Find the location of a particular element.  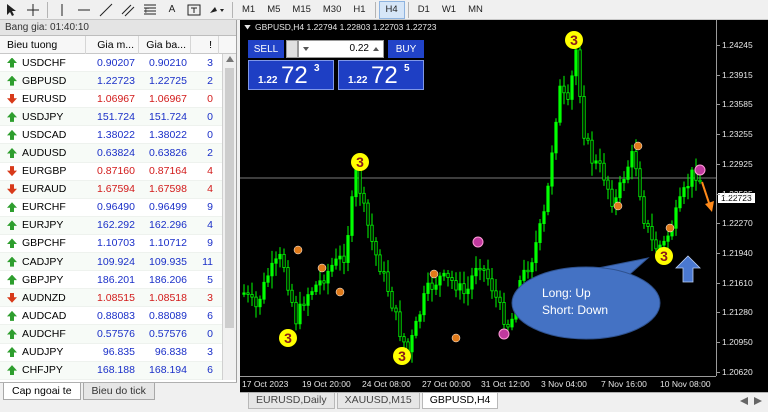

arrow-shapes-icon is located at coordinates (217, 10).